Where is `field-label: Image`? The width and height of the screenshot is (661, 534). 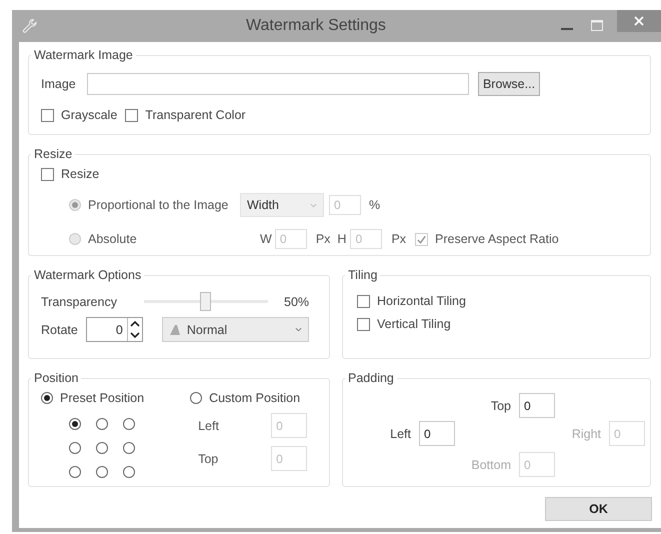 field-label: Image is located at coordinates (59, 84).